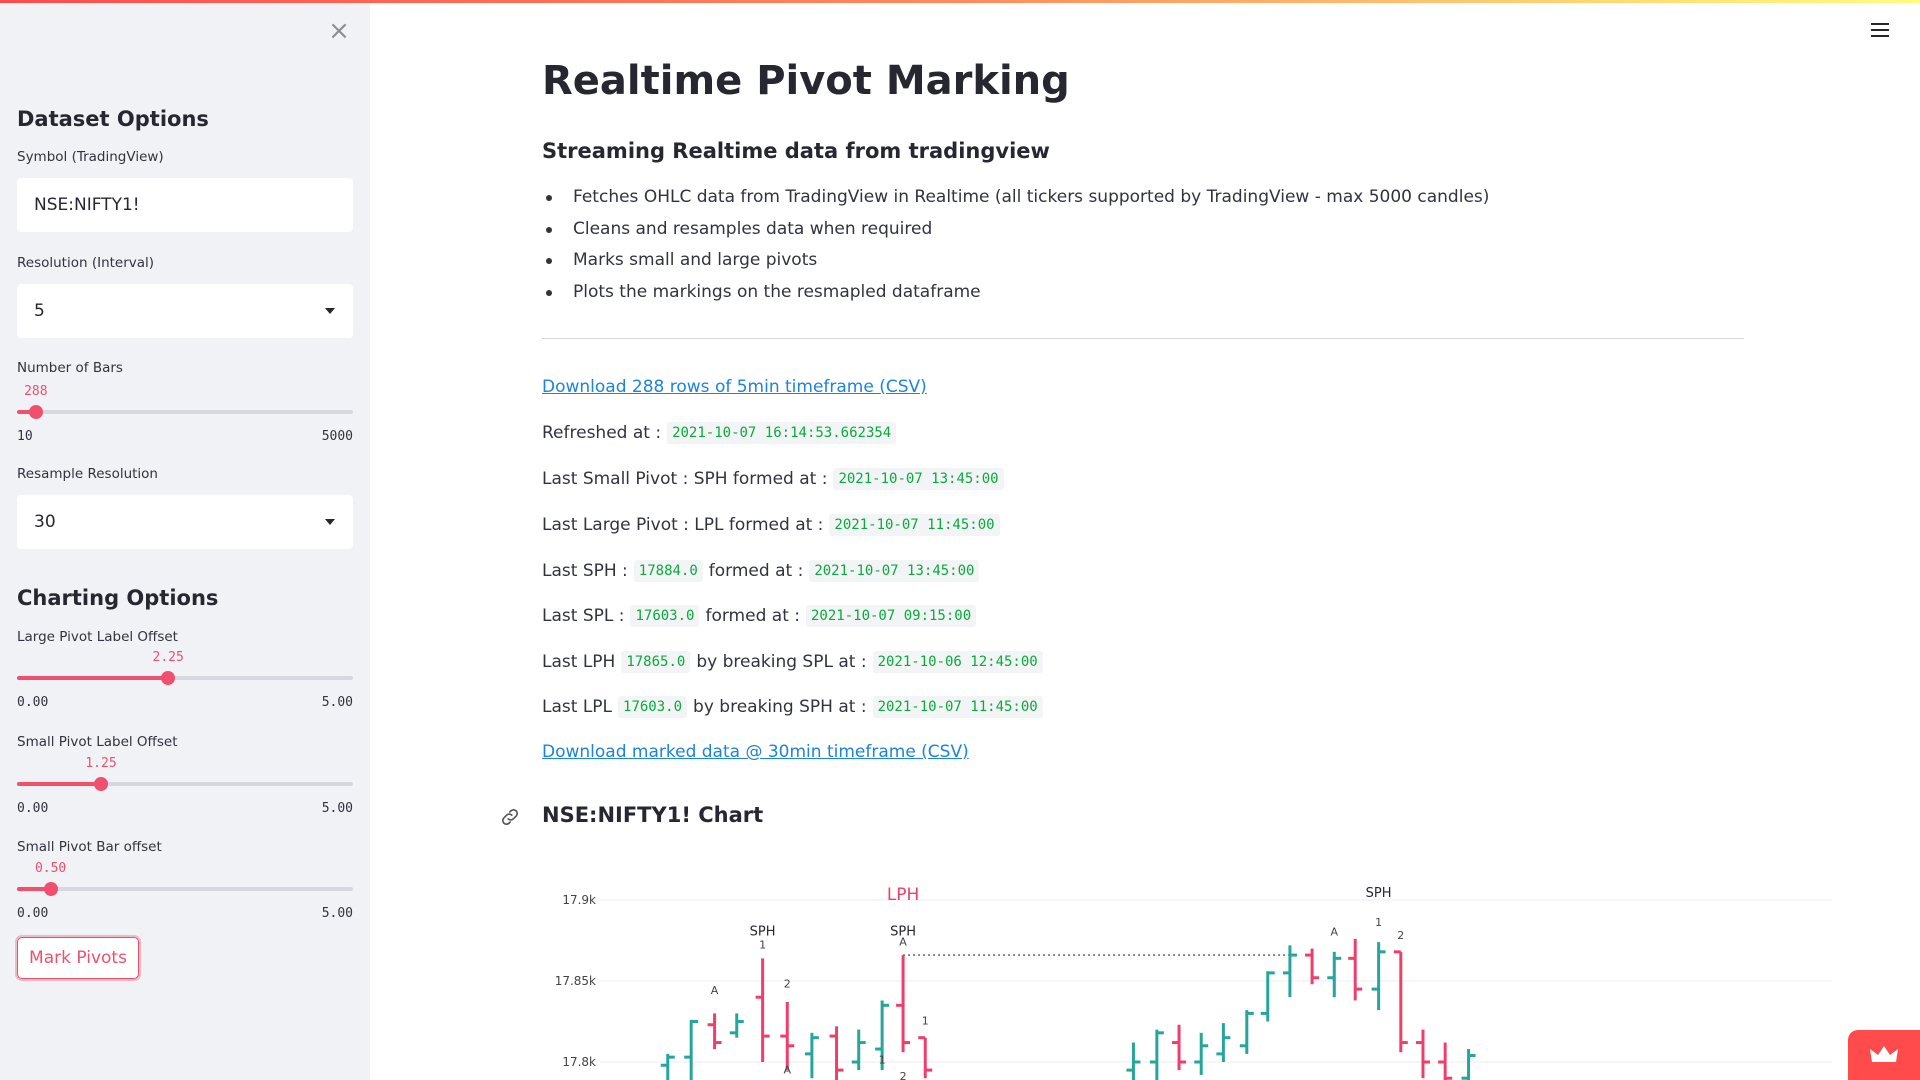  I want to click on bar-offset-slider: 0.50 0.00 5.00, so click(185, 894).